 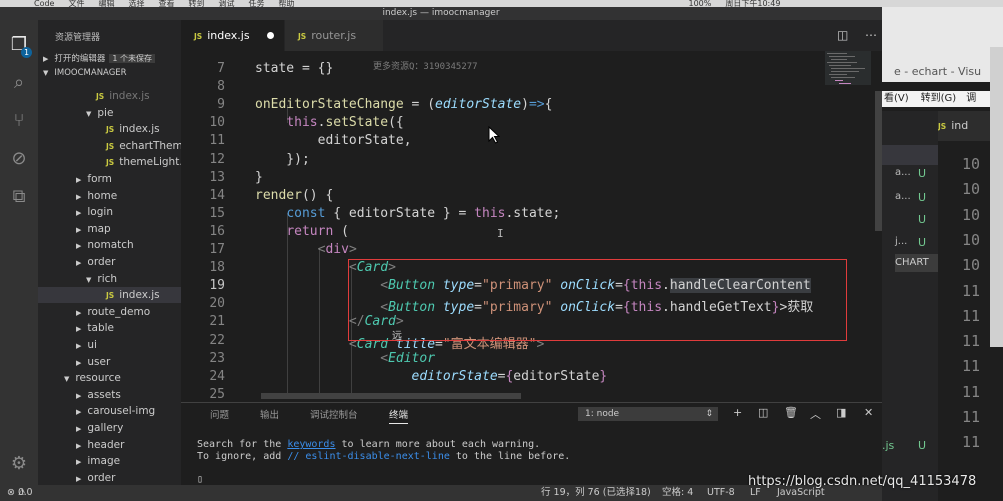 I want to click on folder-item: ▼ rich, so click(x=109, y=279).